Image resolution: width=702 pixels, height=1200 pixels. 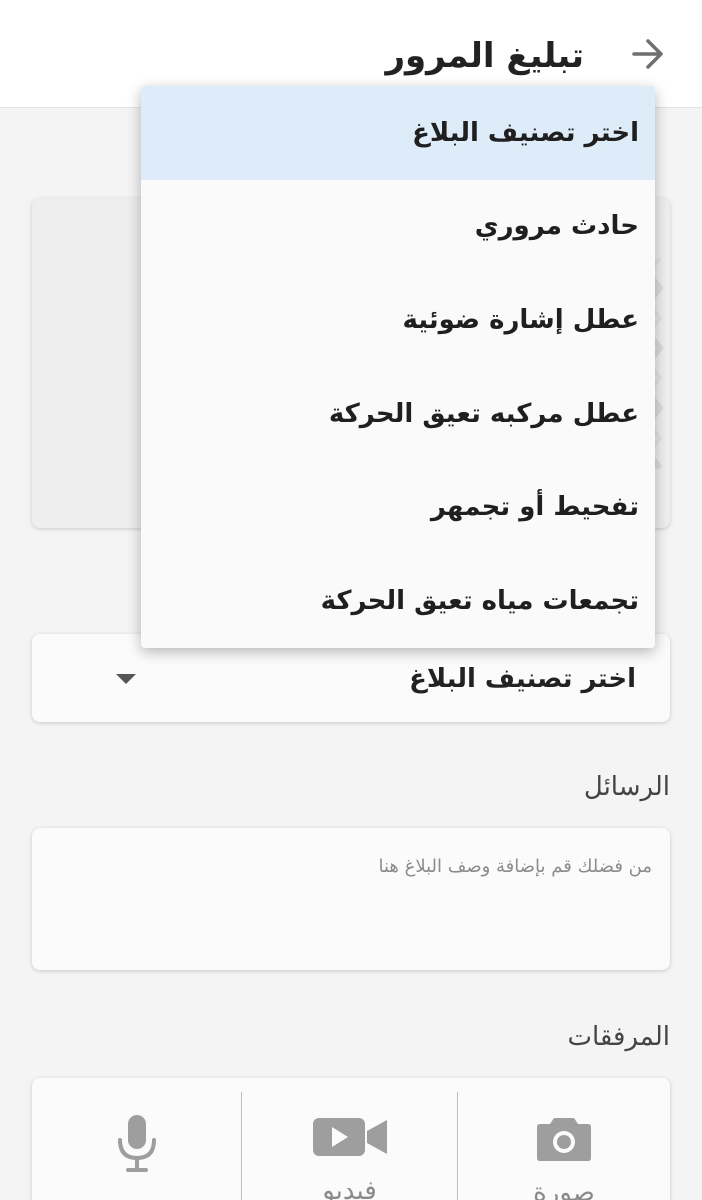 I want to click on dropdown-option: تجمعات مياه تعيق الحركة, so click(x=398, y=601).